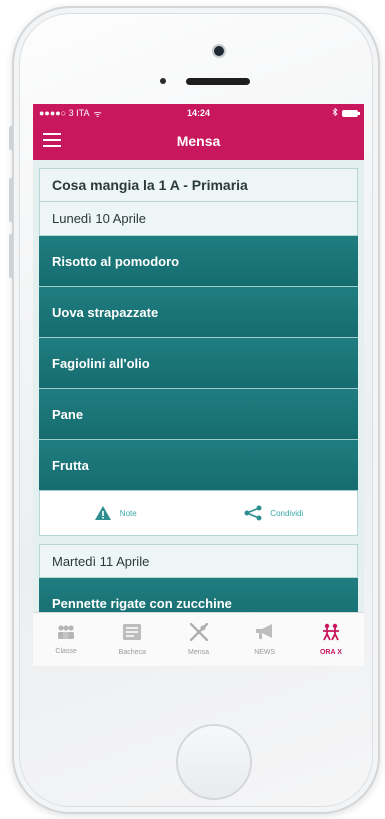  What do you see at coordinates (115, 513) in the screenshot?
I see `note-button: Note` at bounding box center [115, 513].